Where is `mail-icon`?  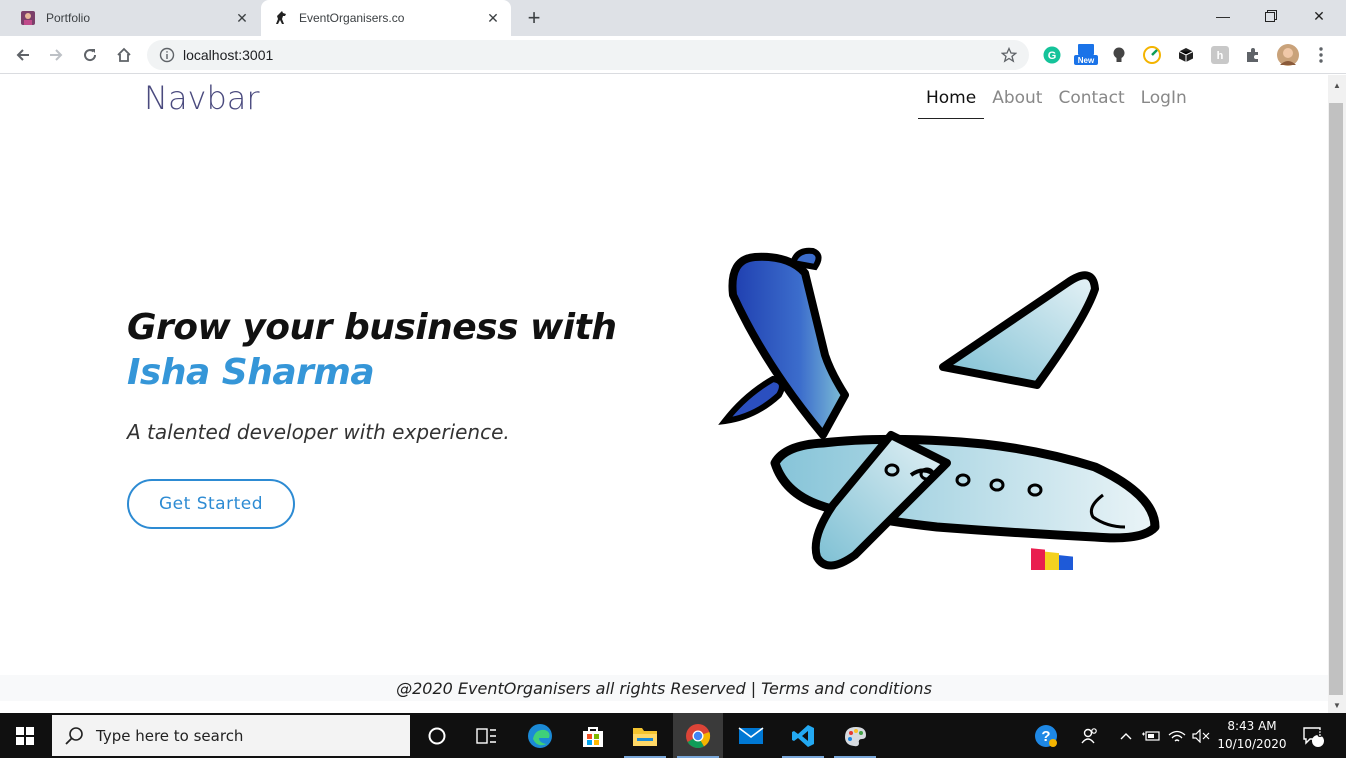 mail-icon is located at coordinates (751, 735).